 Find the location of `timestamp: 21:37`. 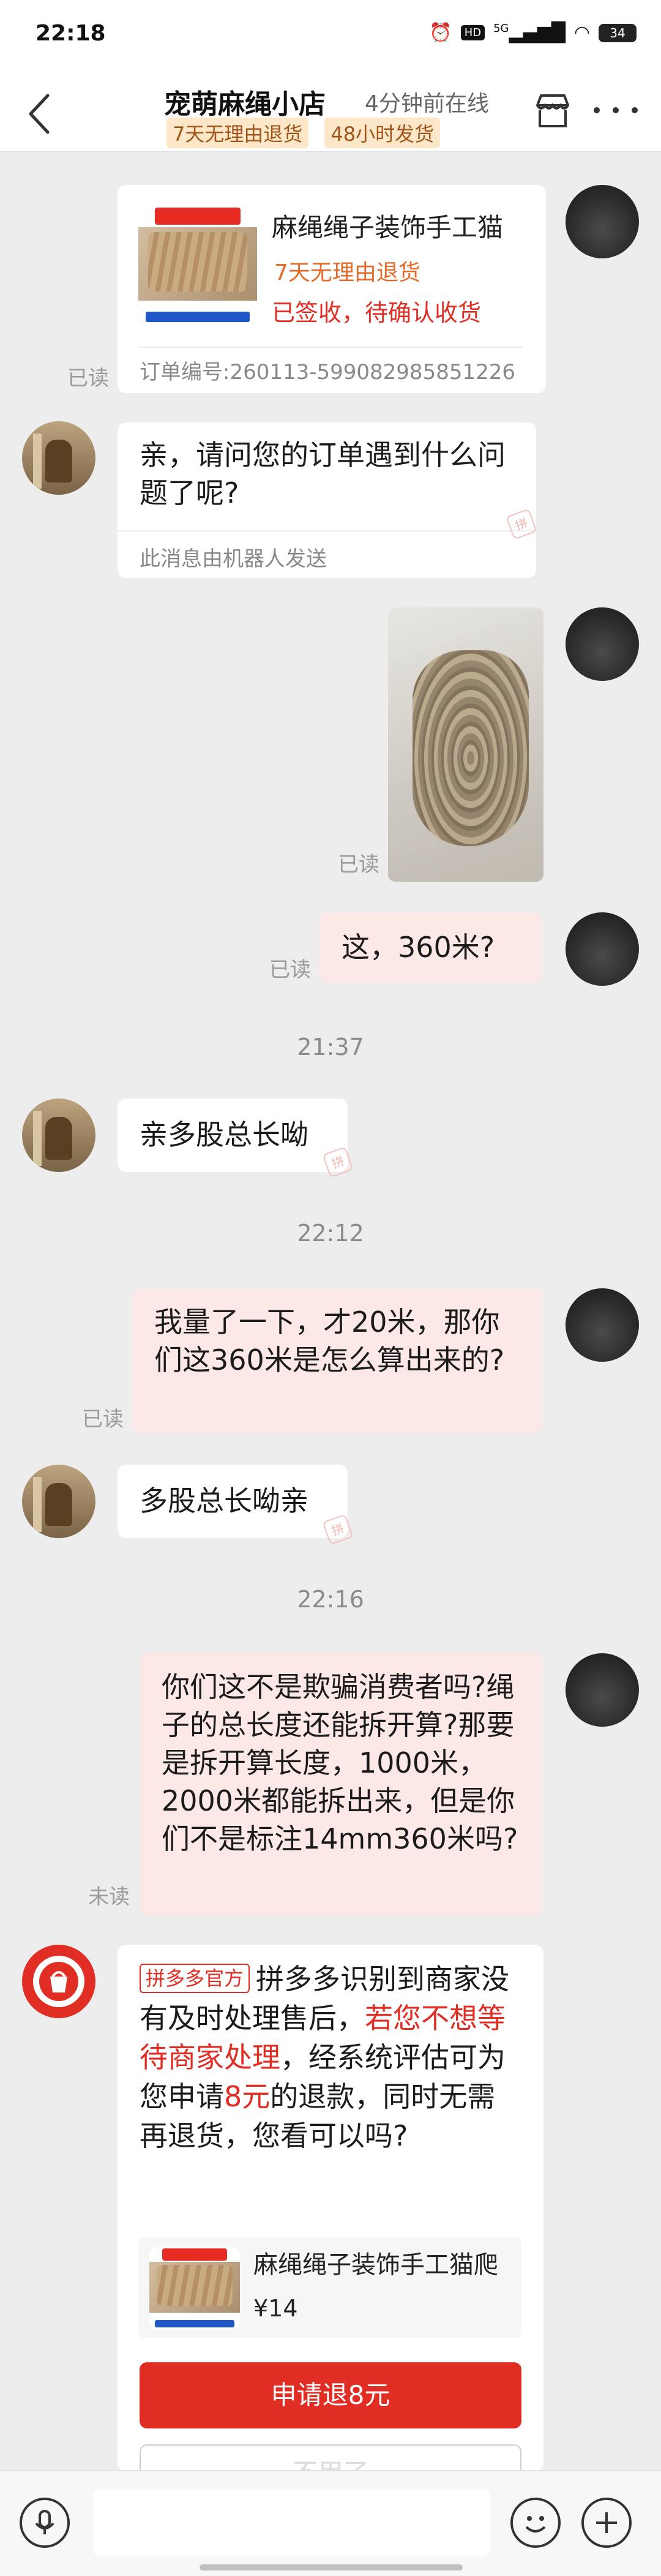

timestamp: 21:37 is located at coordinates (330, 1047).